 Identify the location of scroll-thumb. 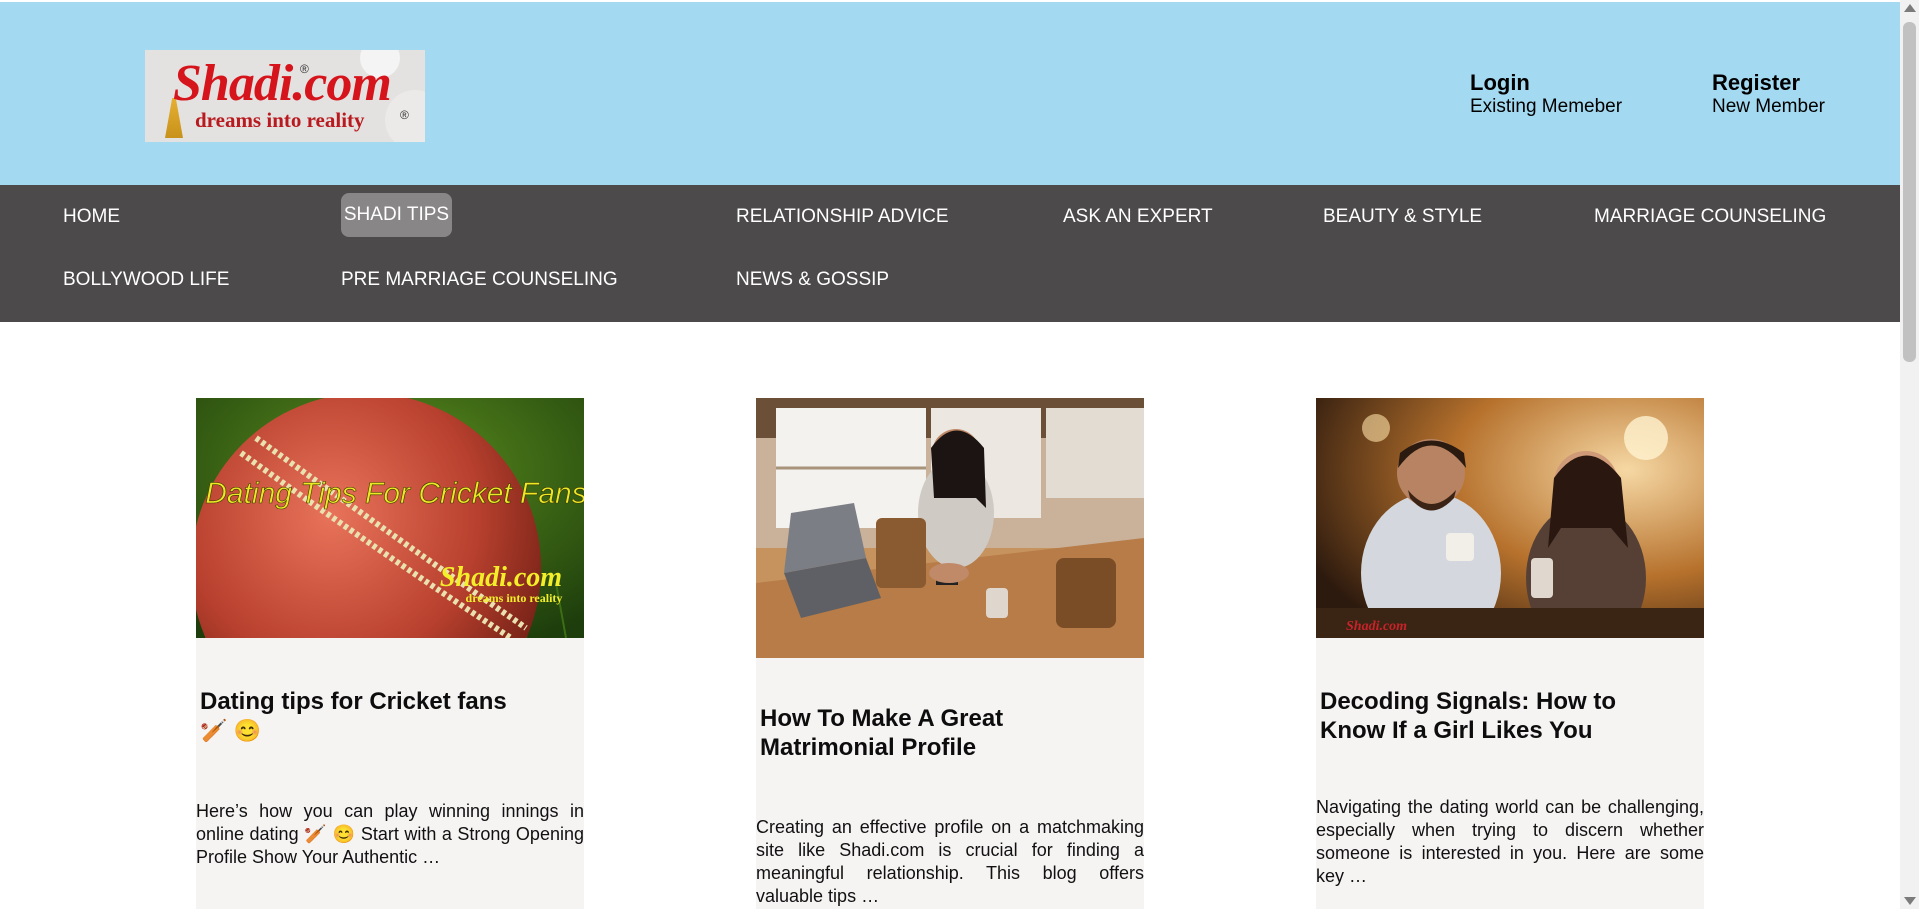
(1909, 192).